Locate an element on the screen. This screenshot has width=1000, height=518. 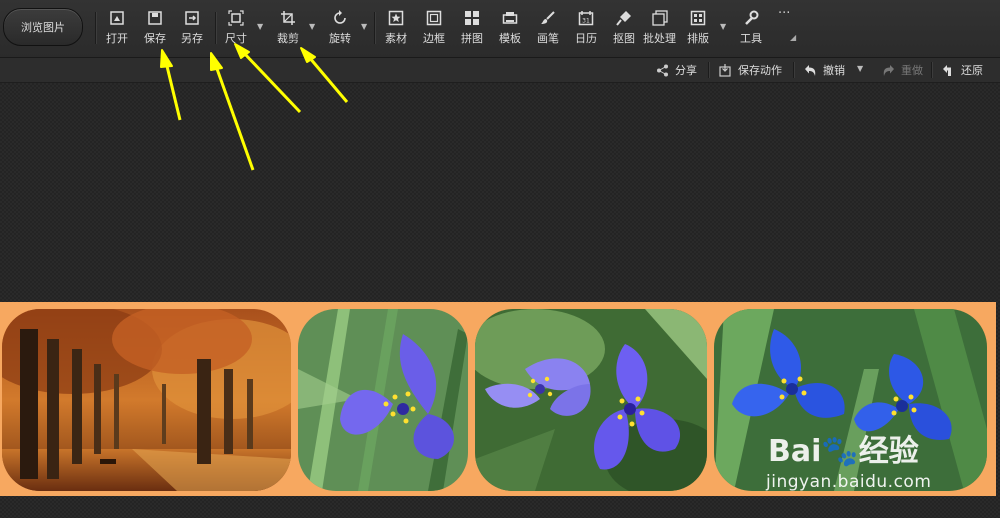
save-as-button: 另存 is located at coordinates (192, 29).